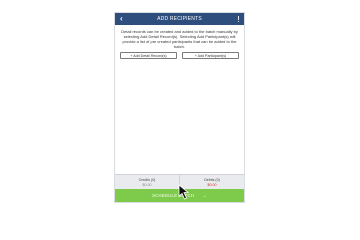 Image resolution: width=360 pixels, height=240 pixels. I want to click on header-bar: ‹ ADD RECIPIENTS, so click(179, 19).